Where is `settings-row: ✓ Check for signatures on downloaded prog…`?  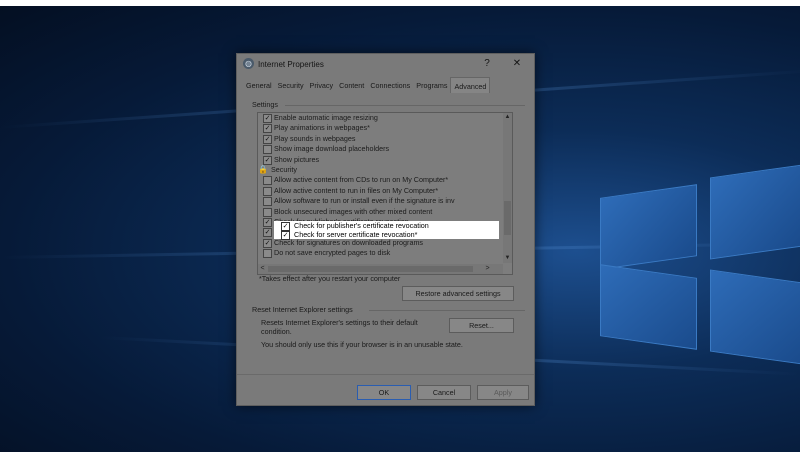 settings-row: ✓ Check for signatures on downloaded prog… is located at coordinates (380, 243).